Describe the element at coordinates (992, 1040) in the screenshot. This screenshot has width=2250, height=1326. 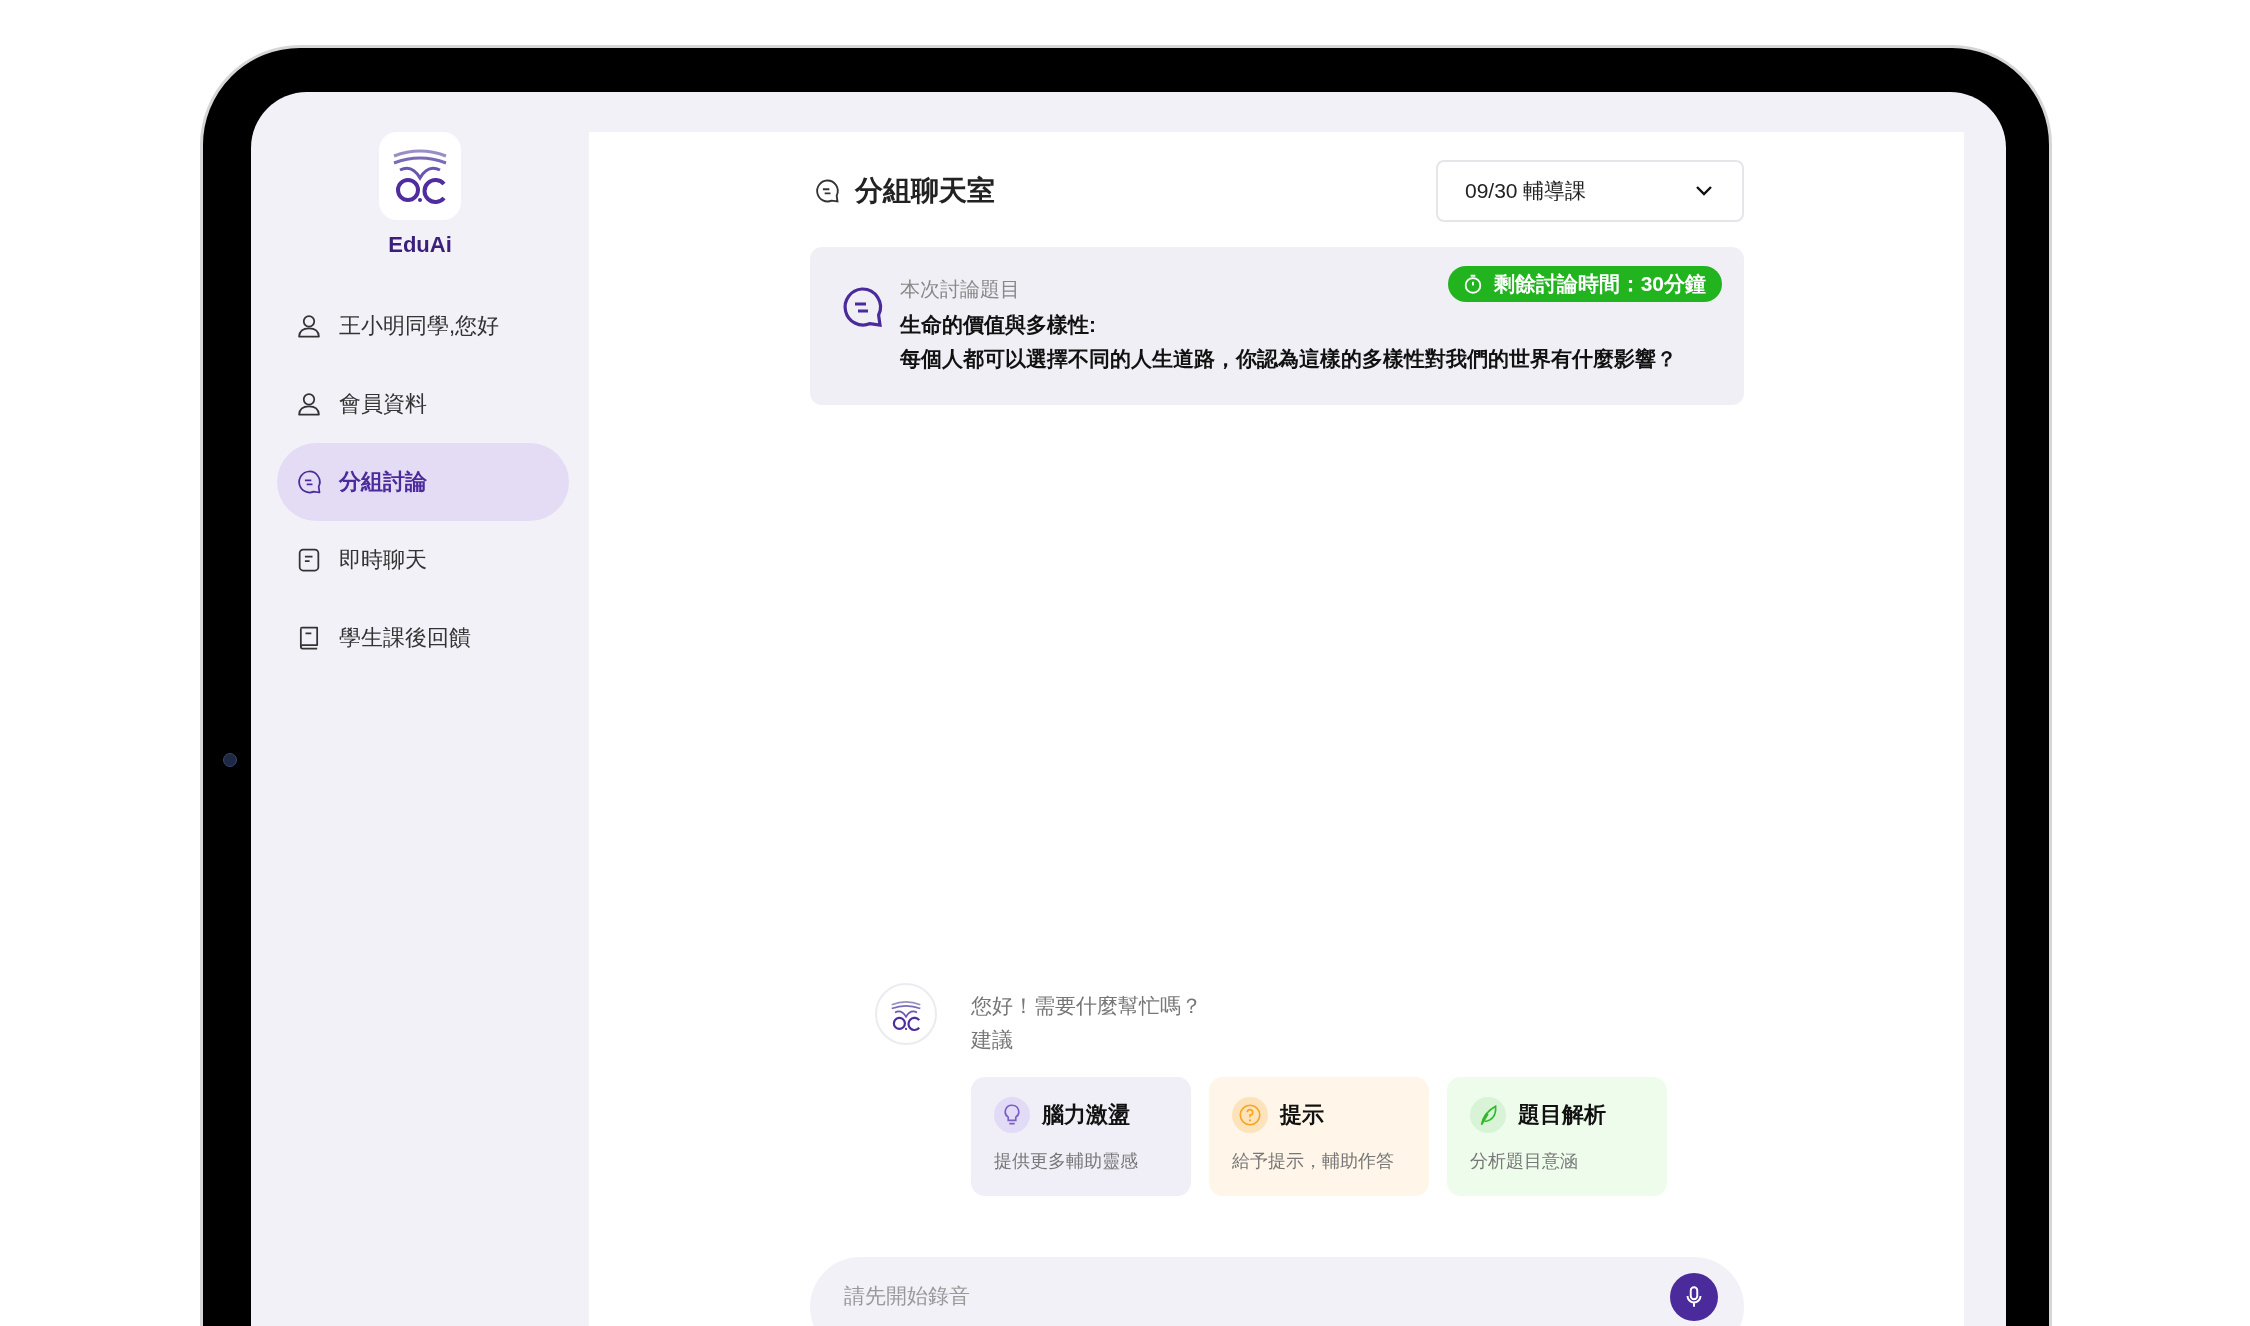
I see `suggestions-label: 建議` at that location.